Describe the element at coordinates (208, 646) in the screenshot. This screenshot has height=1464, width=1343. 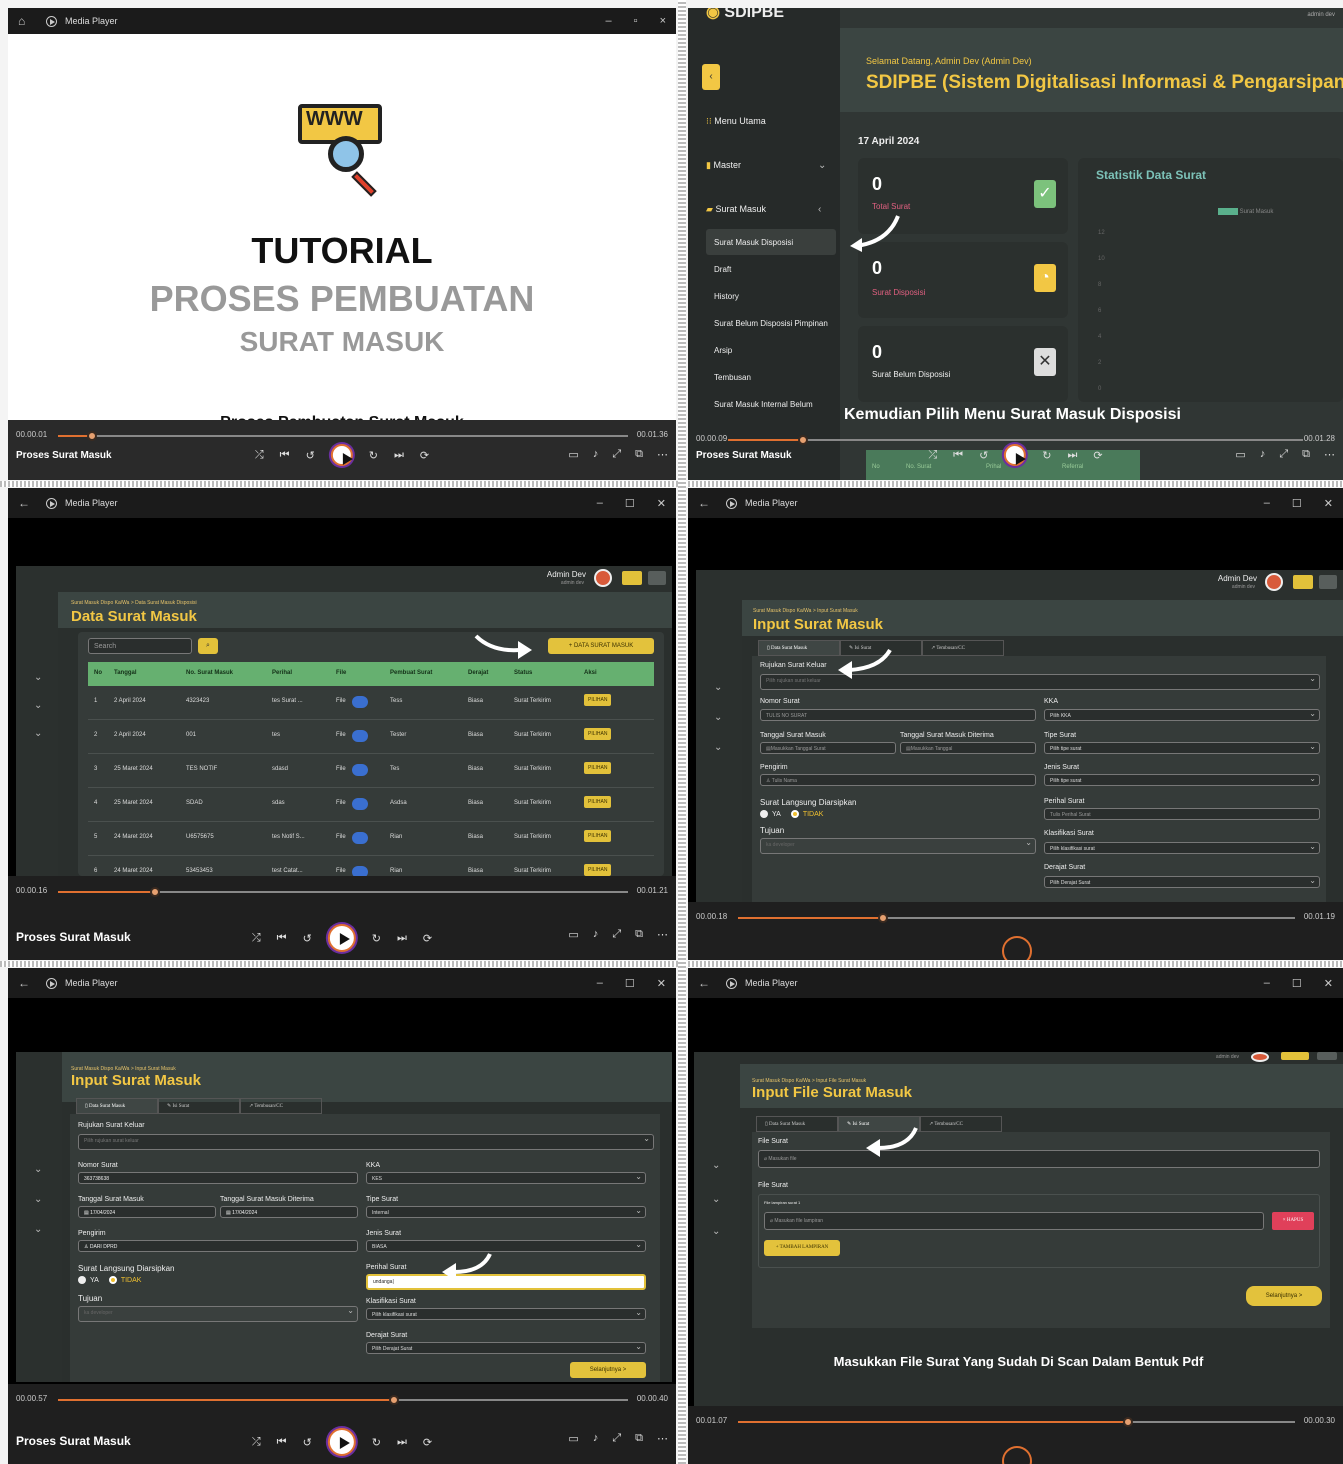
I see `search-button: ⌕` at that location.